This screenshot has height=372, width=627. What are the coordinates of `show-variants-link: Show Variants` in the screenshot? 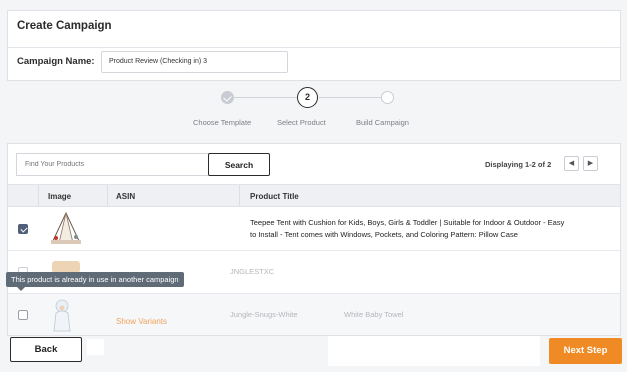 It's located at (141, 321).